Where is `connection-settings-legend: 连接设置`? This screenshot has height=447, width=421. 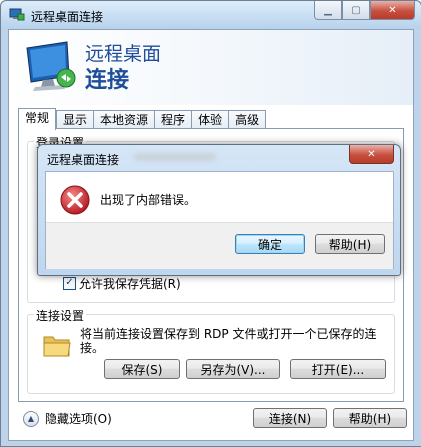 connection-settings-legend: 连接设置 is located at coordinates (60, 315).